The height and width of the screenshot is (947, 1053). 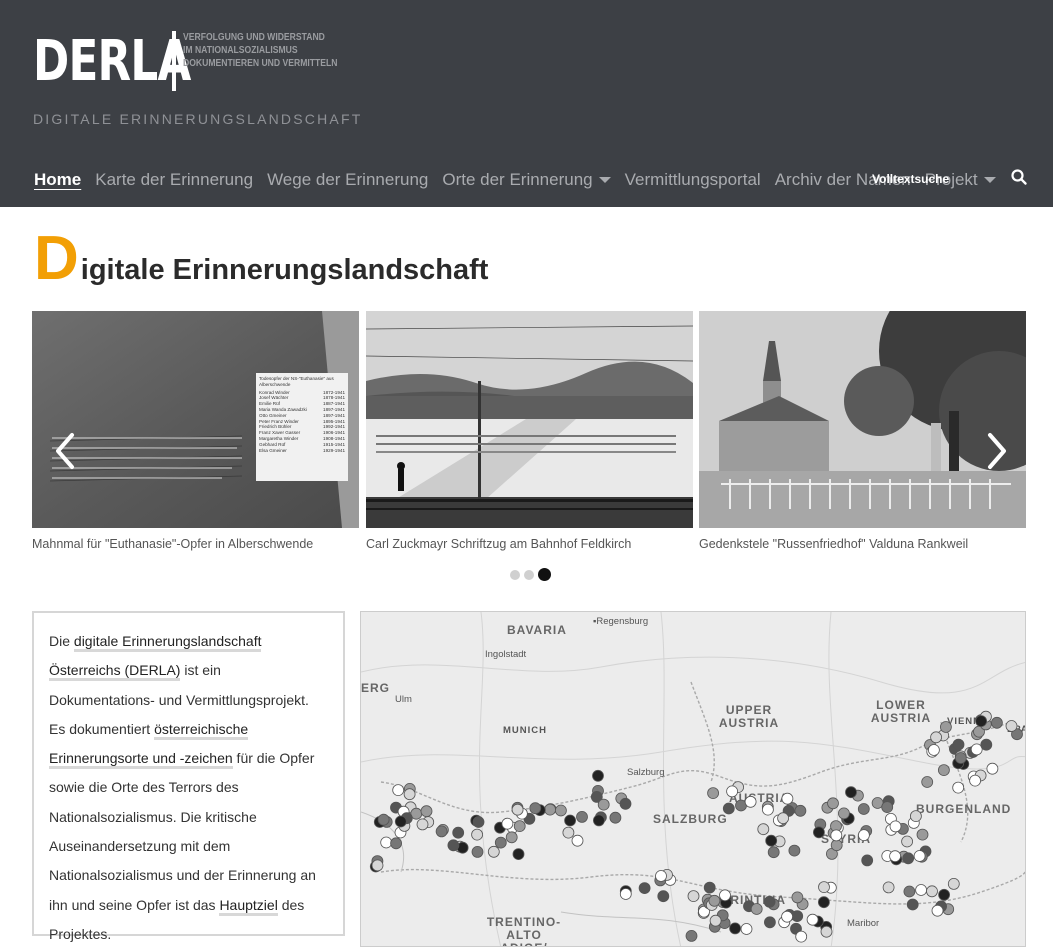 What do you see at coordinates (544, 574) in the screenshot?
I see `carousel-dot-active` at bounding box center [544, 574].